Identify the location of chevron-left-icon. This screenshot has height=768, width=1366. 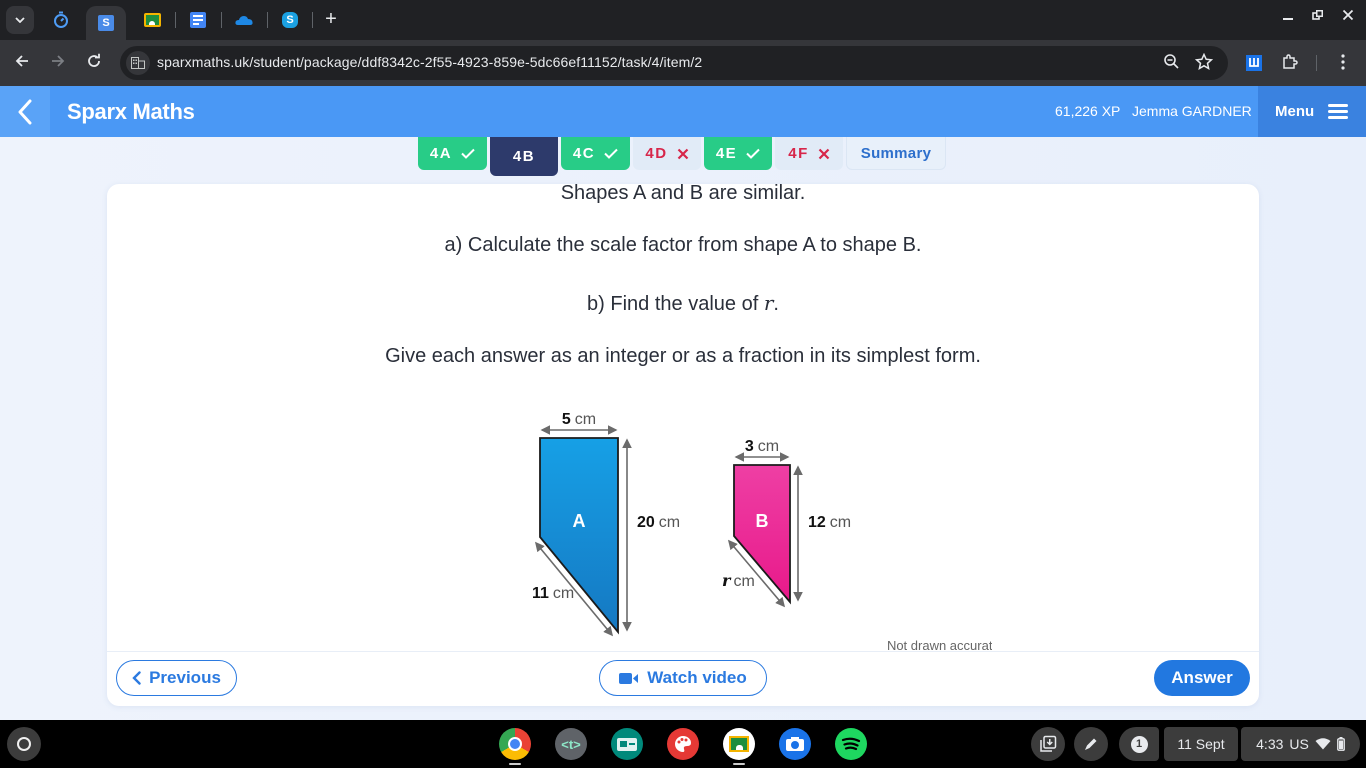
(25, 111).